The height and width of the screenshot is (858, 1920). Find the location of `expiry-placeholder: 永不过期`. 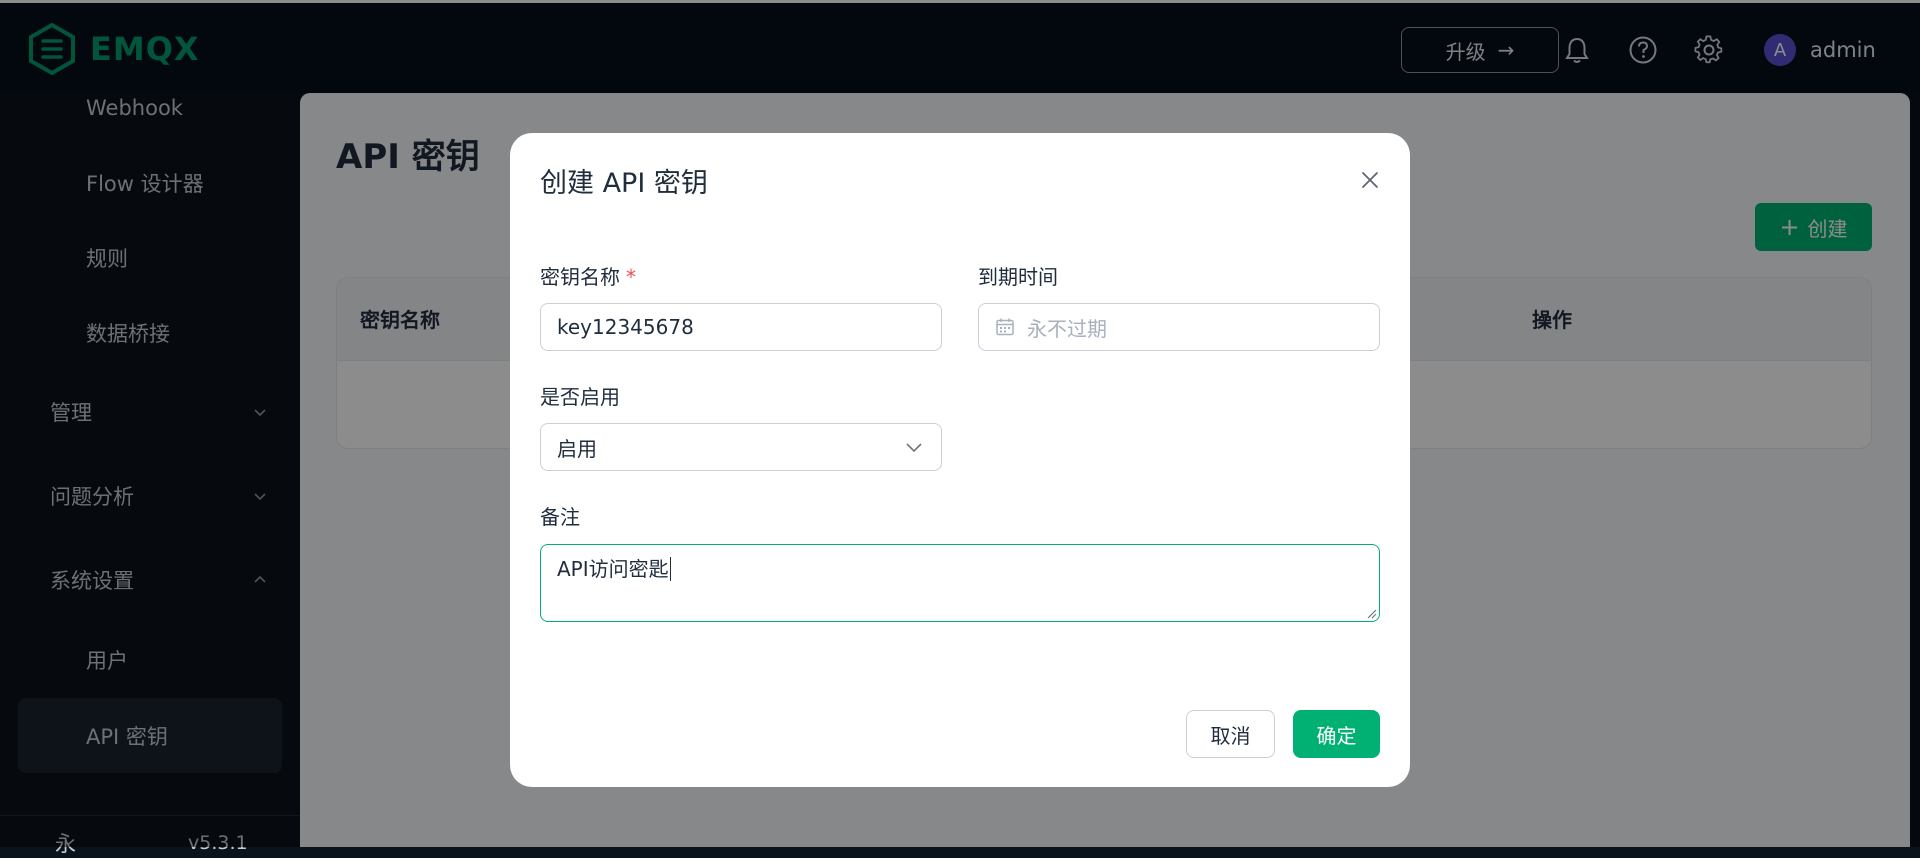

expiry-placeholder: 永不过期 is located at coordinates (1067, 328).